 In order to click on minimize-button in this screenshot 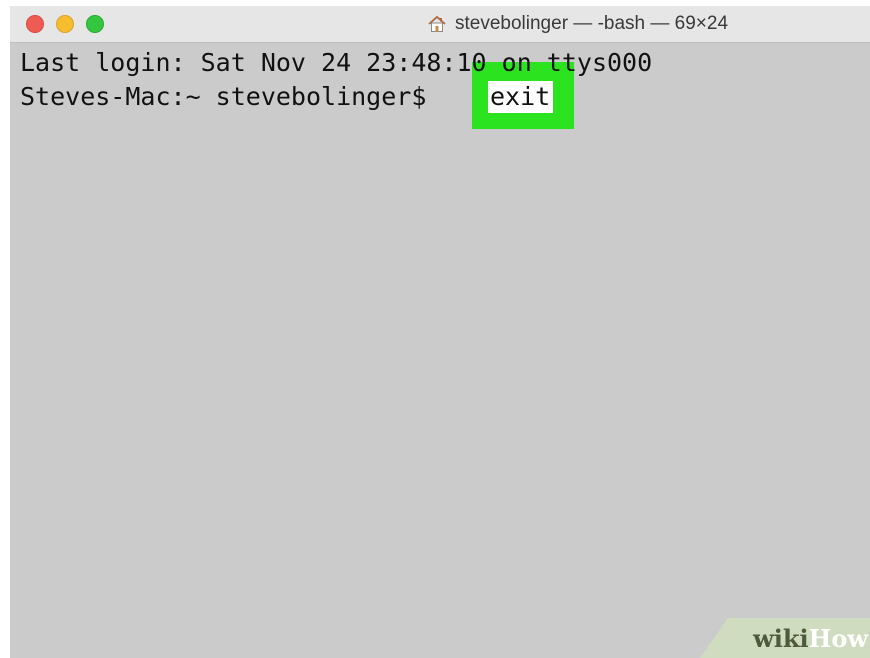, I will do `click(65, 24)`.